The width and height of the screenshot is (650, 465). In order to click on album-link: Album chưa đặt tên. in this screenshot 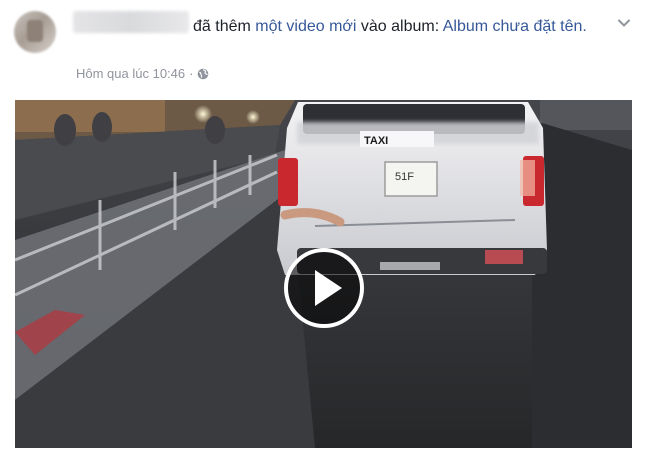, I will do `click(515, 26)`.